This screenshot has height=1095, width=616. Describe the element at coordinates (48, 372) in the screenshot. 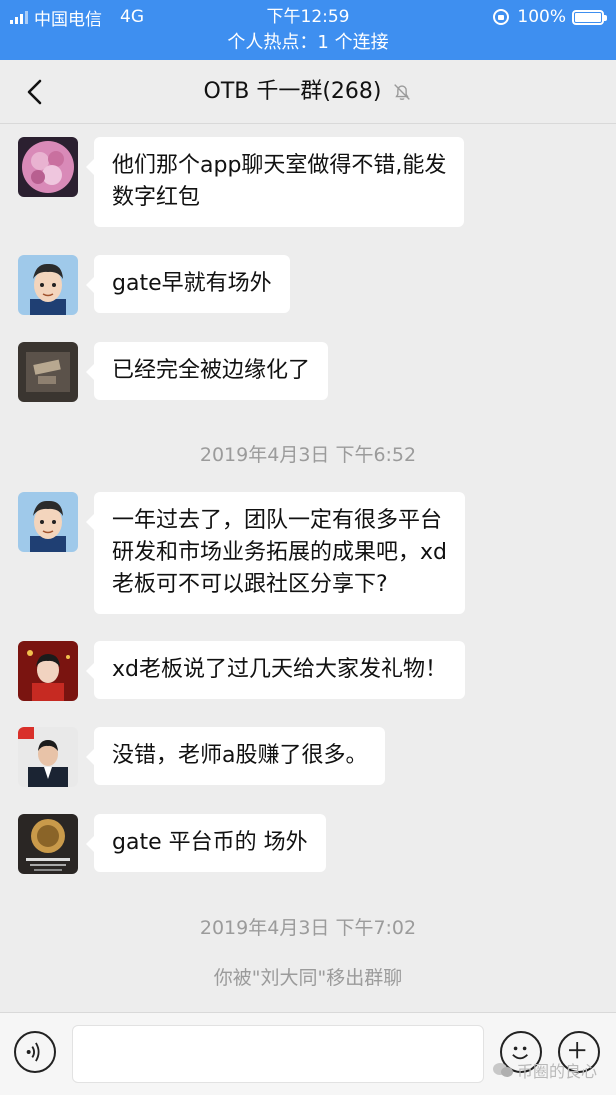

I see `dark-photo-avatar` at that location.